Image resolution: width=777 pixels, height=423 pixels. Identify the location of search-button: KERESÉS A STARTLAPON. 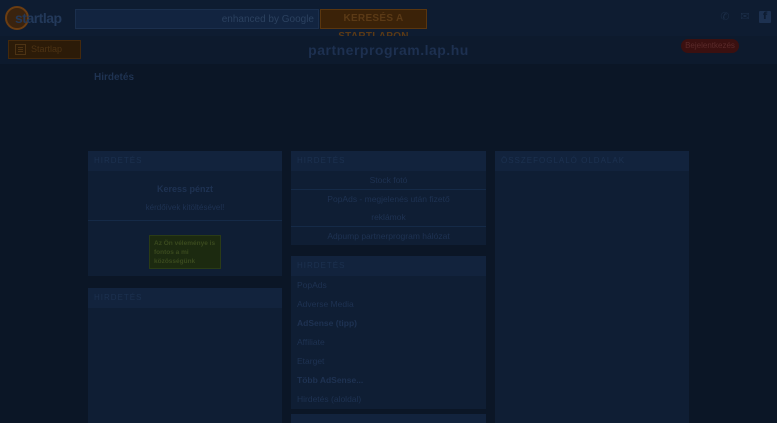
(373, 25).